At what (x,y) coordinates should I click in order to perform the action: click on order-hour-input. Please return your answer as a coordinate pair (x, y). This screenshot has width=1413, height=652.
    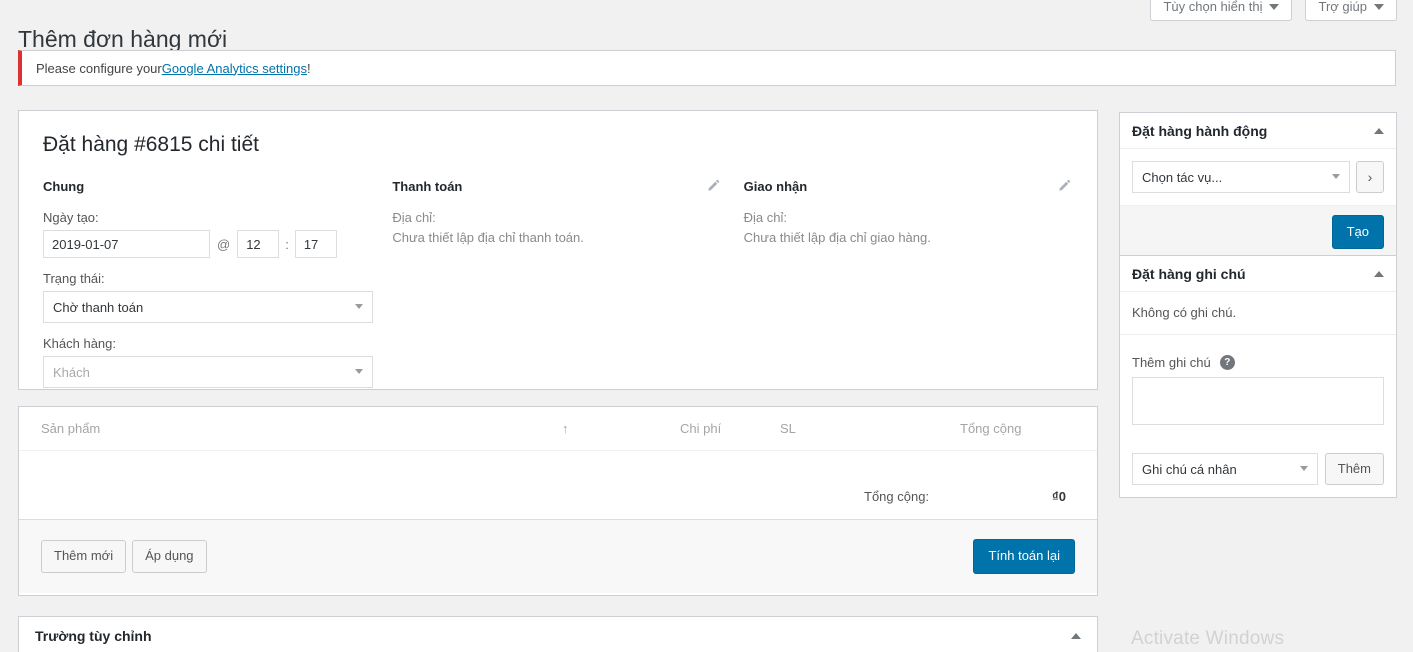
    Looking at the image, I should click on (258, 244).